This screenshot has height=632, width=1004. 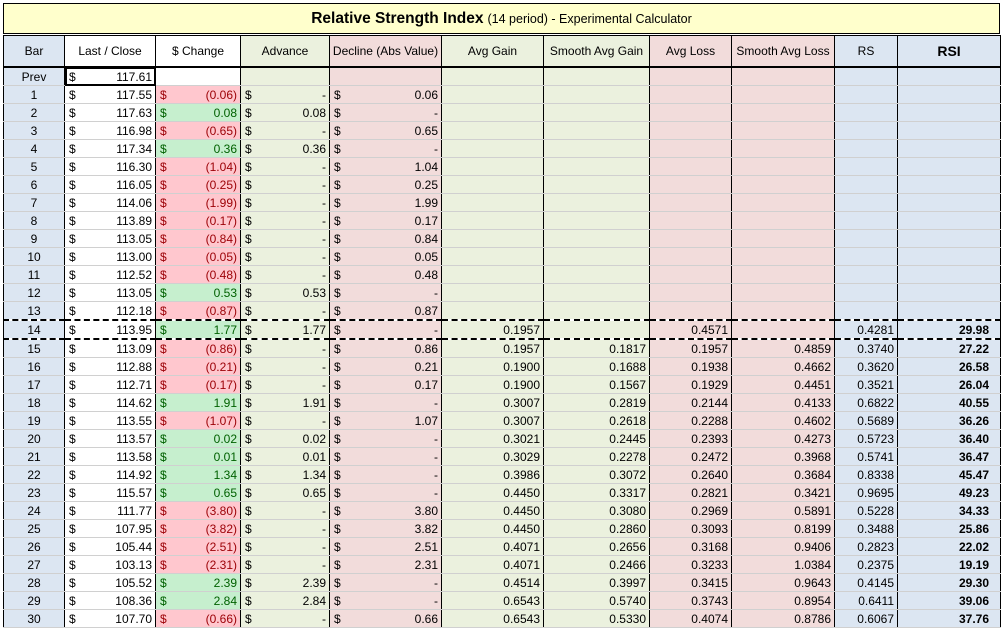 I want to click on bar-cell: 22, so click(x=34, y=474).